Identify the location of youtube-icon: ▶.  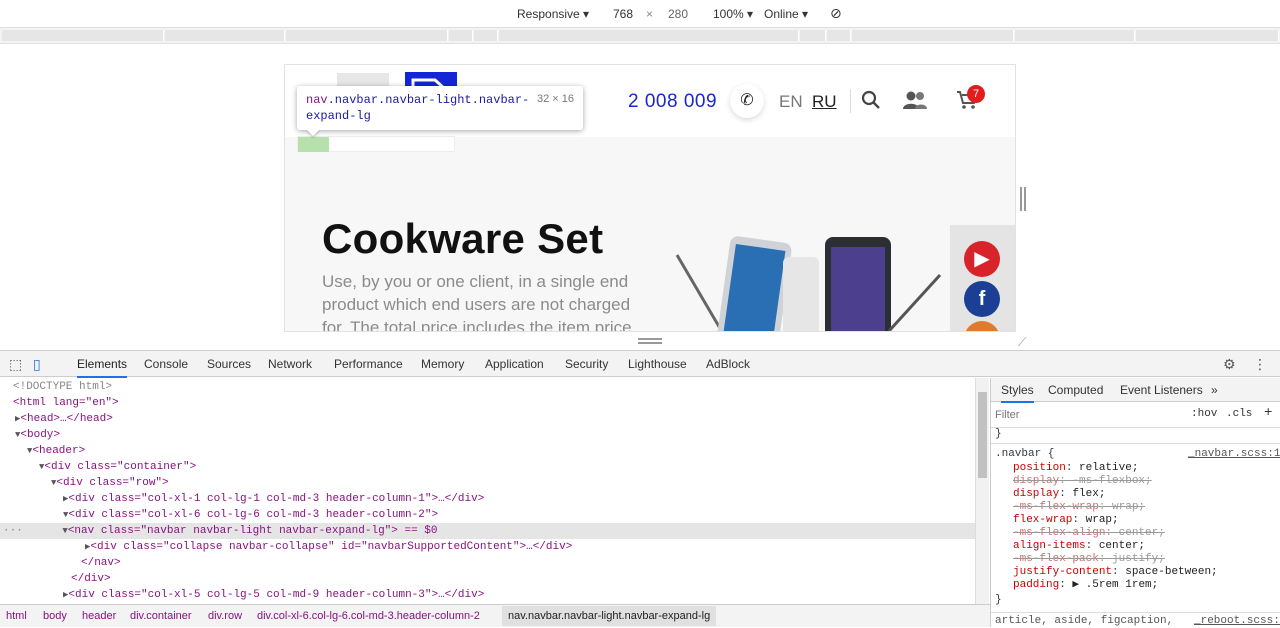
(982, 259).